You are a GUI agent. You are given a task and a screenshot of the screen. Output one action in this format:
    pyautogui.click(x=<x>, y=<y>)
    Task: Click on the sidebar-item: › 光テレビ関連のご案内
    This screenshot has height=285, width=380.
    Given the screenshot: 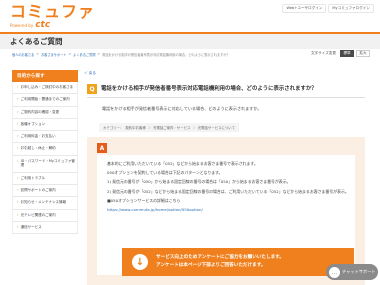 What is the action you would take?
    pyautogui.click(x=45, y=215)
    